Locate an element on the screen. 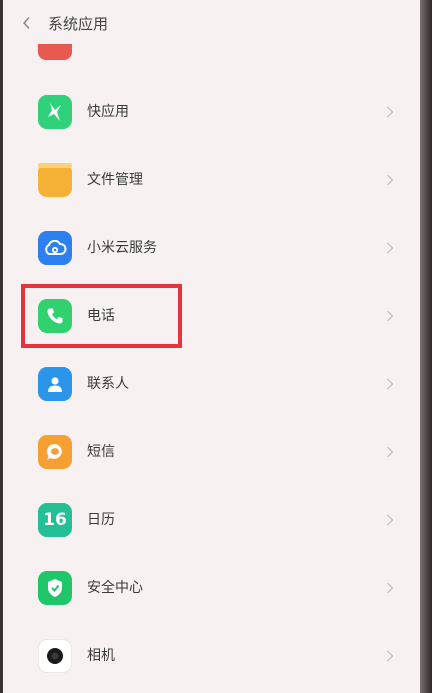 The image size is (432, 693). list-item-label: 联系人 is located at coordinates (108, 384).